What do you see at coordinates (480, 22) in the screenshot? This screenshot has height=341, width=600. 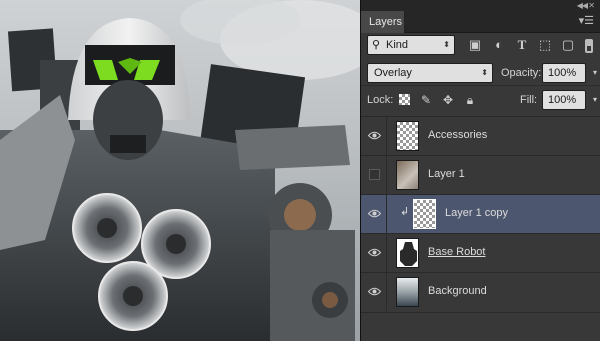 I see `panel-tab-row: Layers ▾☰` at bounding box center [480, 22].